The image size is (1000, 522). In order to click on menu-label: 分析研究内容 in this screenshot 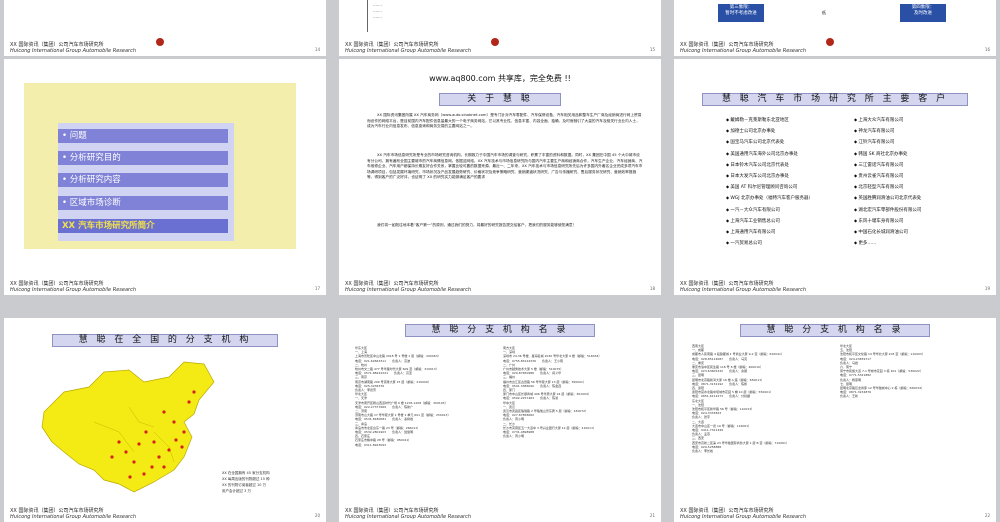, I will do `click(95, 180)`.